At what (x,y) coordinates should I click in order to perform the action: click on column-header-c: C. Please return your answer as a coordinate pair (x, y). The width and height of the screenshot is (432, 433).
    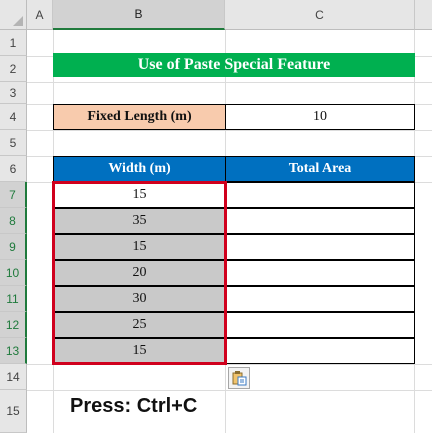
    Looking at the image, I should click on (320, 15).